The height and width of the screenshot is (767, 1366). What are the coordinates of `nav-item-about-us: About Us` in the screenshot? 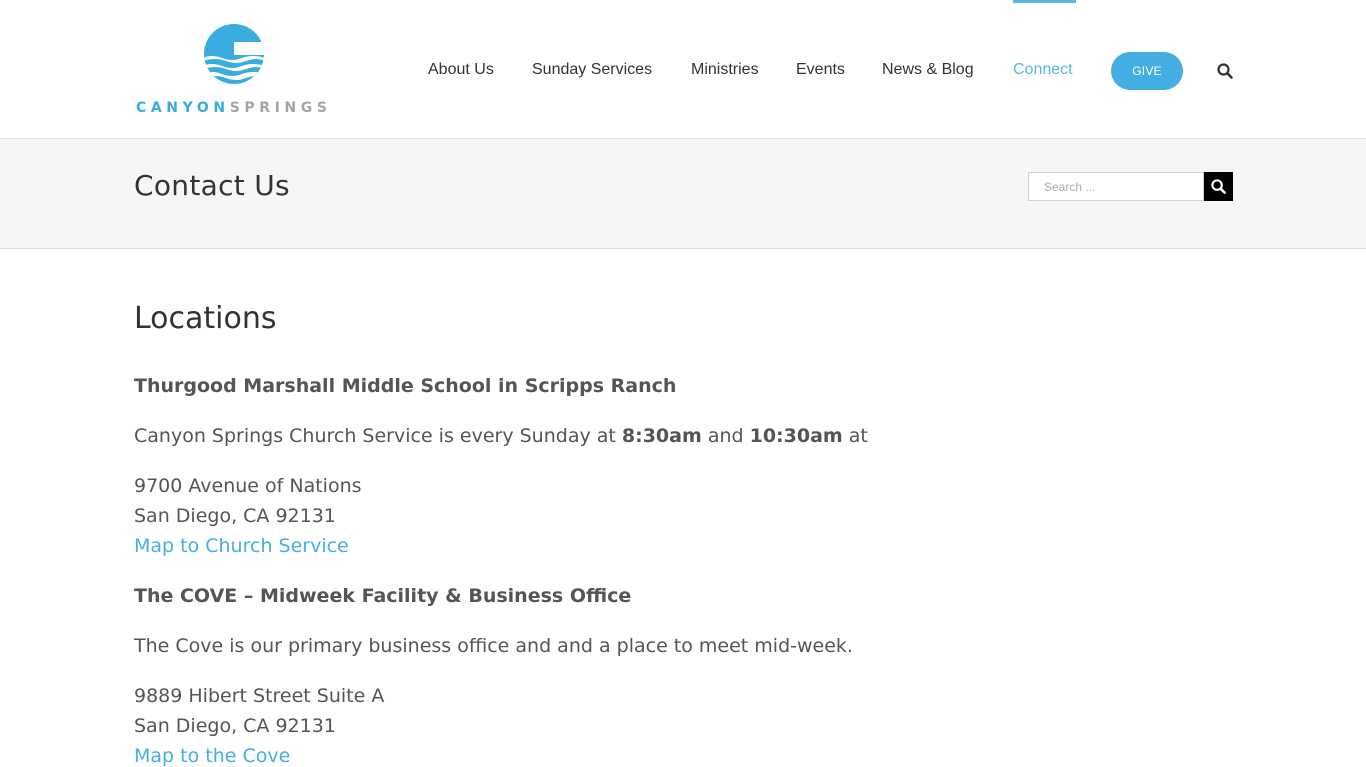 It's located at (461, 70).